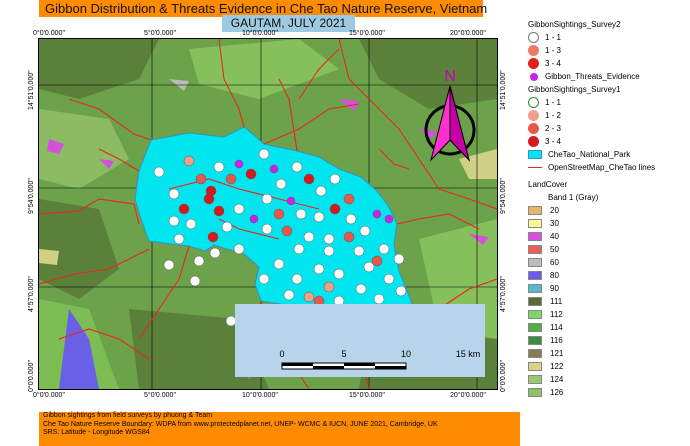 This screenshot has width=690, height=446. I want to click on landcover-label: 116, so click(556, 340).